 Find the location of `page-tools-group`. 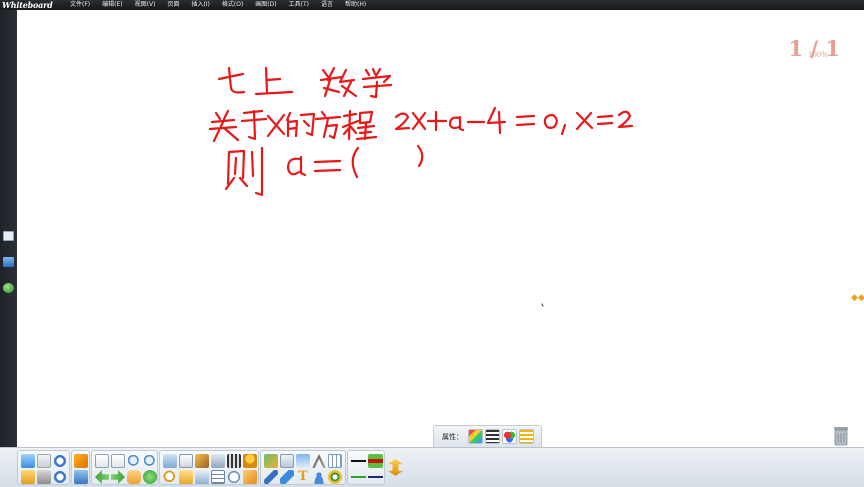

page-tools-group is located at coordinates (124, 467).